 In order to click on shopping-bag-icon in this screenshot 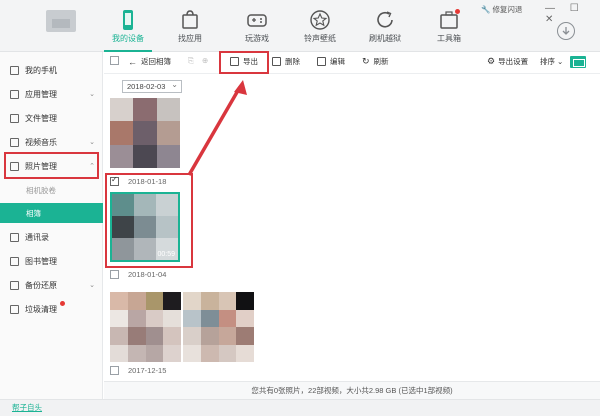, I will do `click(190, 19)`.